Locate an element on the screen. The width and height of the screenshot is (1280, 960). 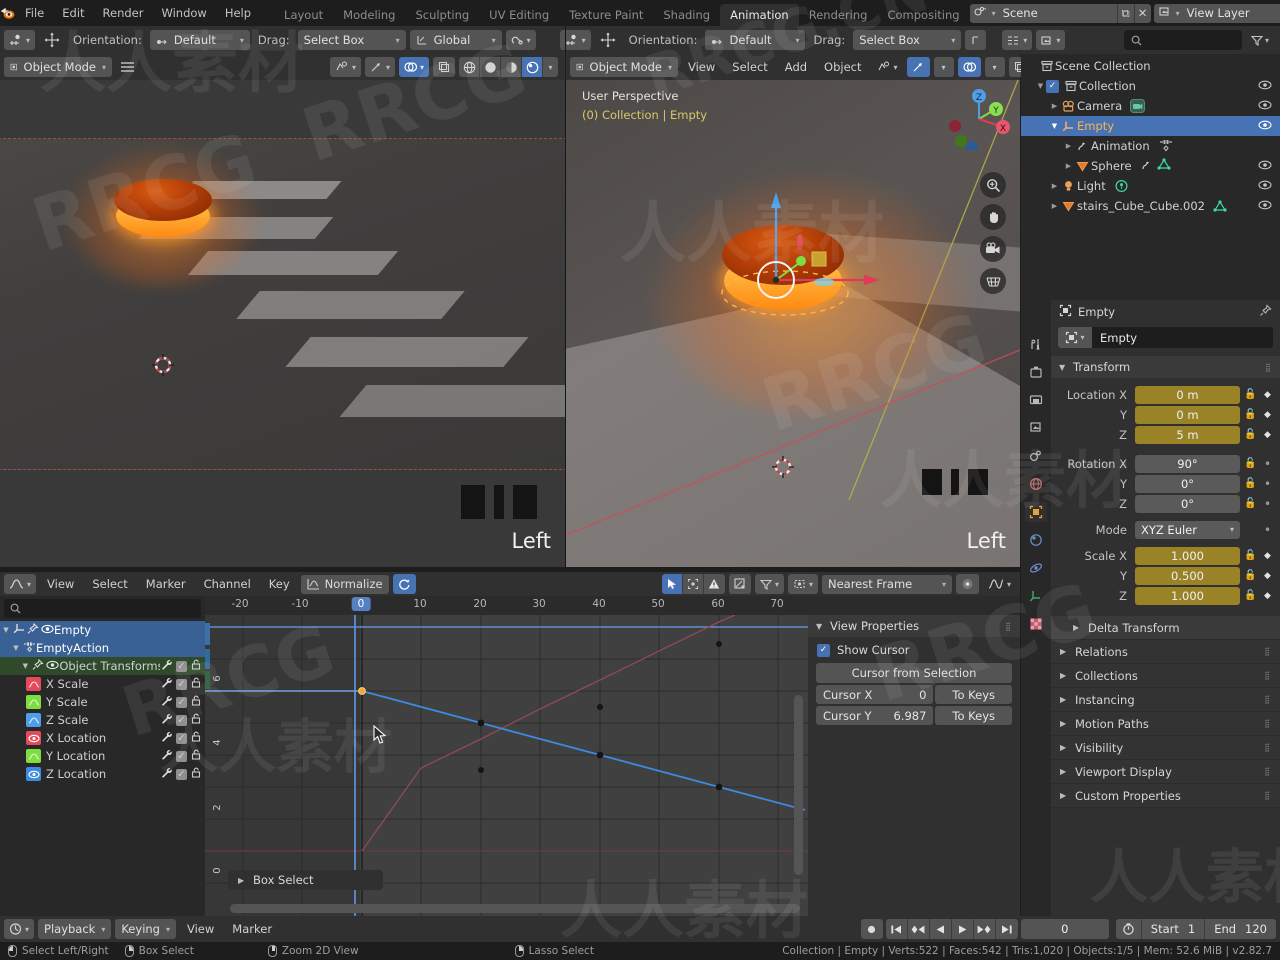
menu-help: Help is located at coordinates (238, 13).